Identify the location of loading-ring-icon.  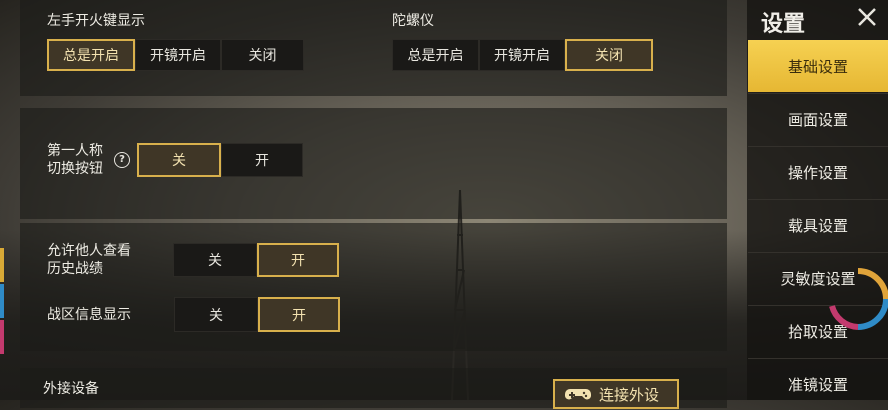
(858, 299).